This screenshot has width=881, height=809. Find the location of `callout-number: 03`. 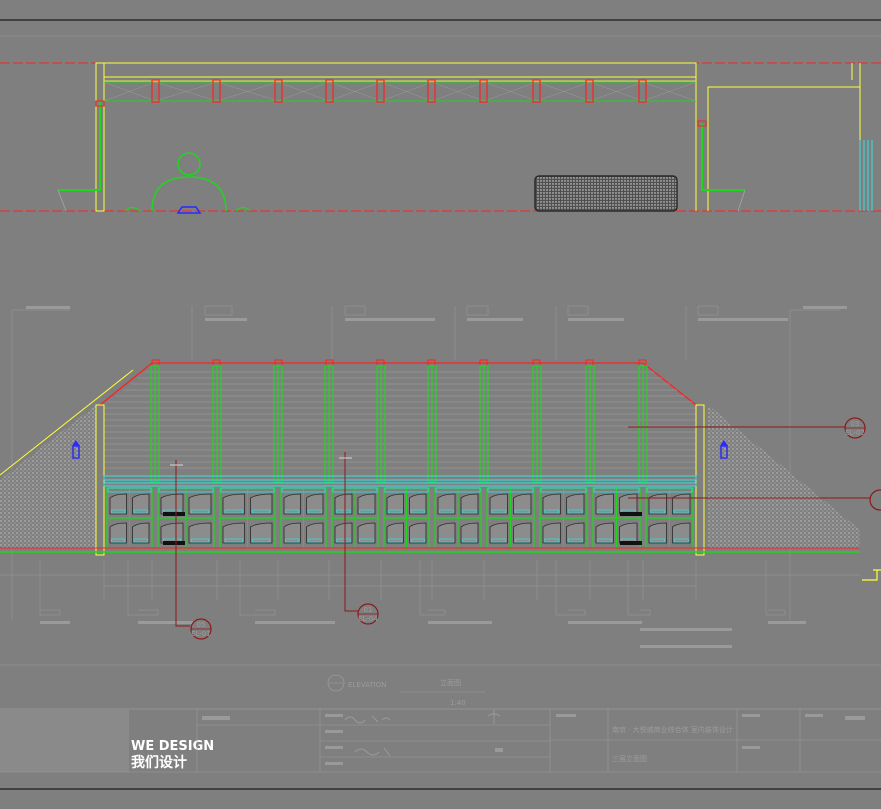

callout-number: 03 is located at coordinates (855, 424).